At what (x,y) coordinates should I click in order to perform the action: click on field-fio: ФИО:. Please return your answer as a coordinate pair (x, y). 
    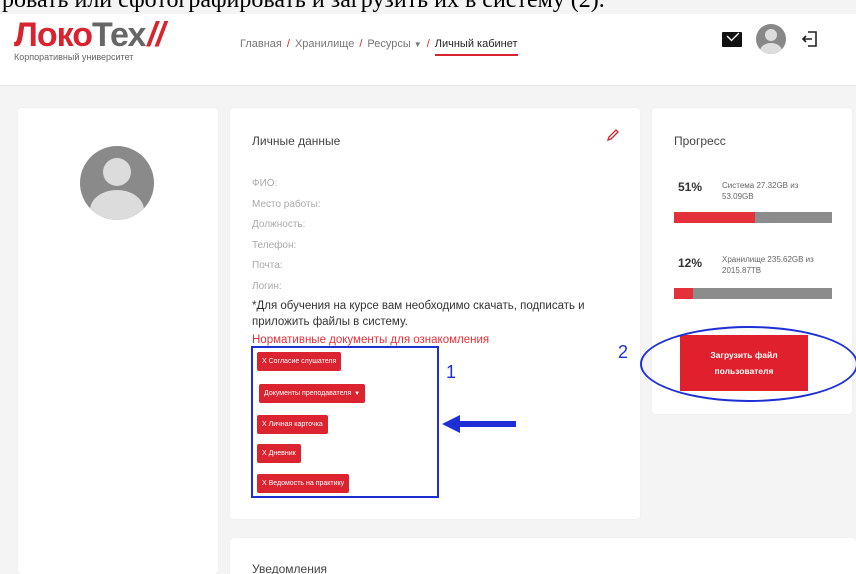
    Looking at the image, I should click on (265, 183).